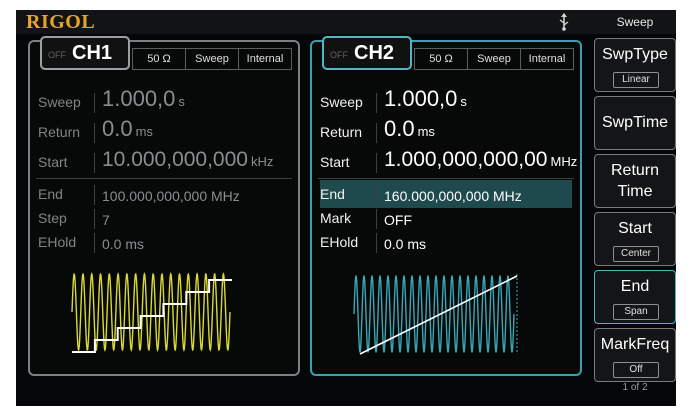 Image resolution: width=692 pixels, height=419 pixels. I want to click on ch2-sweep-waveform, so click(435, 314).